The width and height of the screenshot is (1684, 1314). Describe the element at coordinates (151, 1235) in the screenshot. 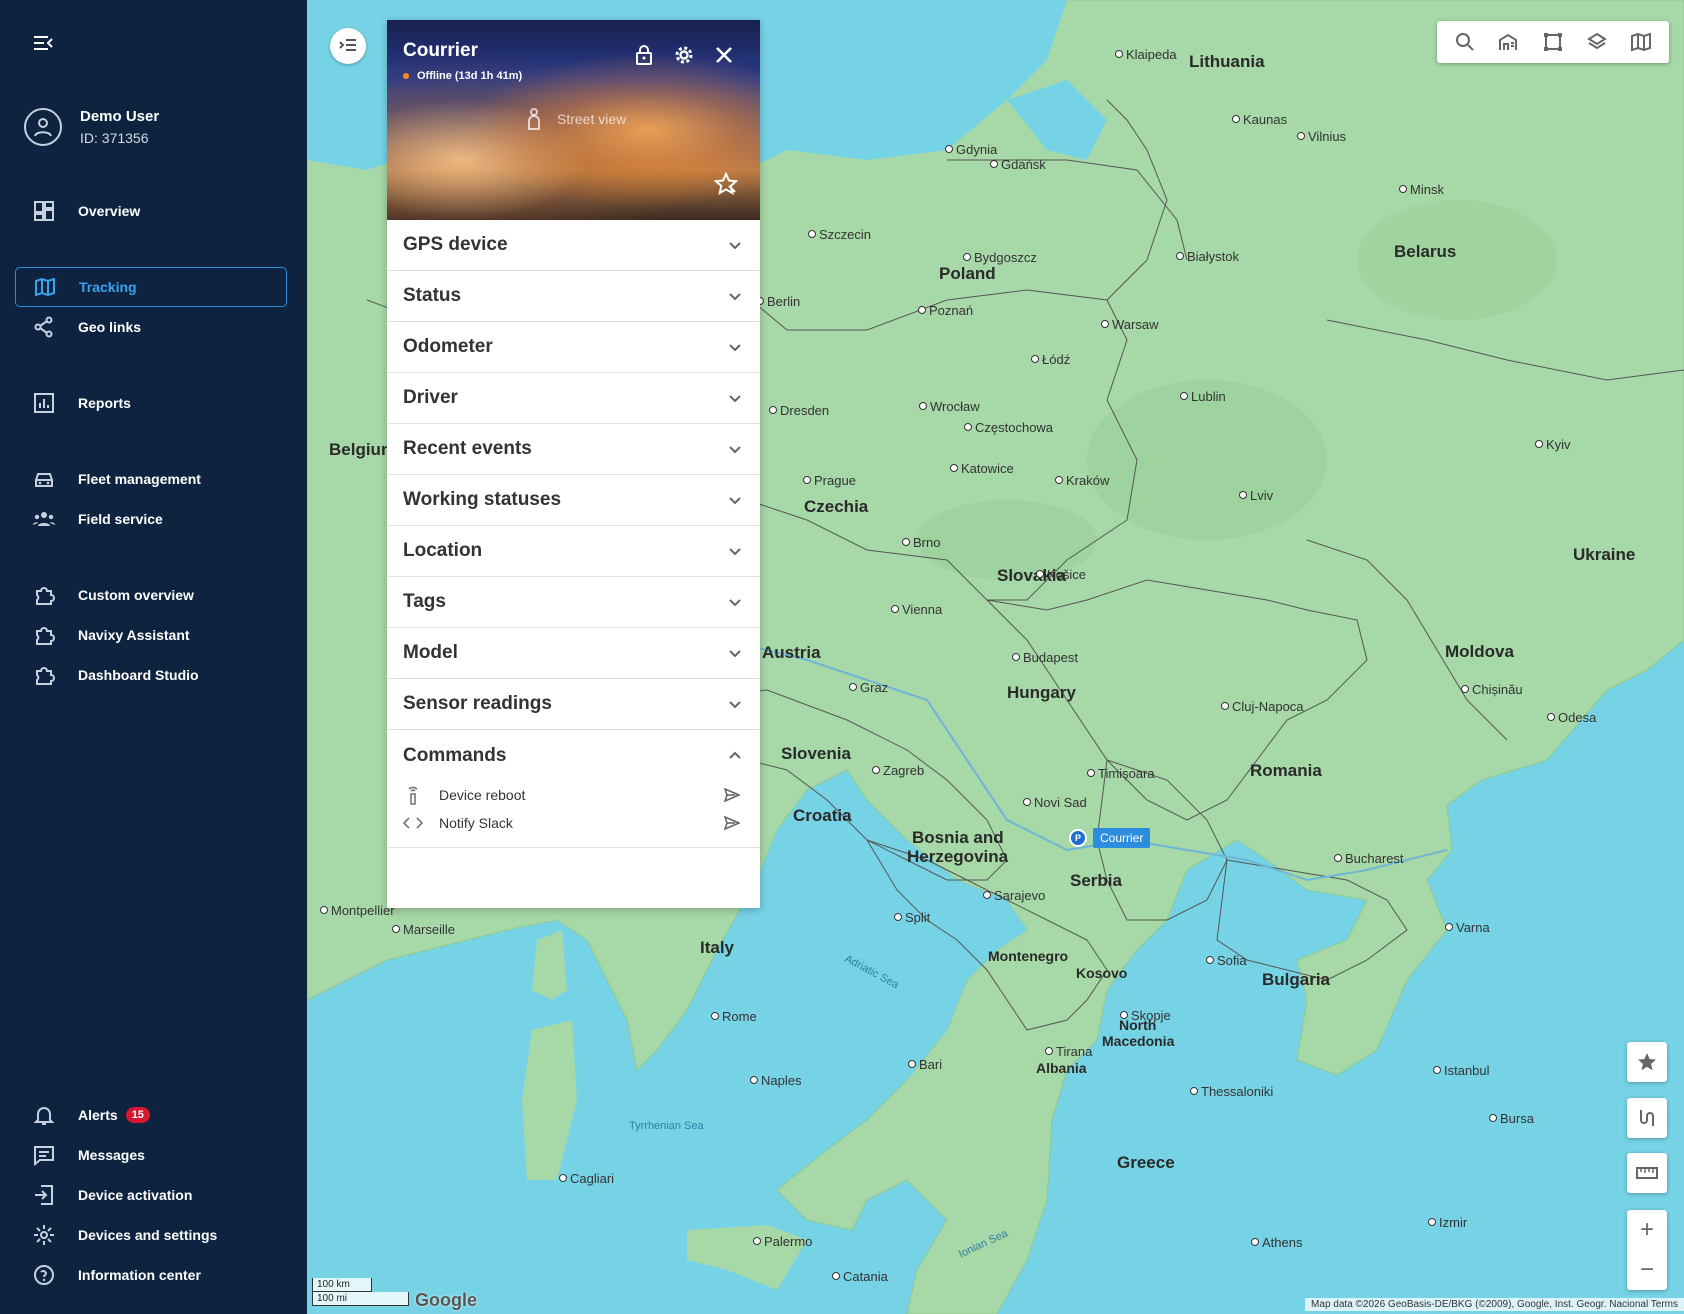

I see `nav-devices-settings: Devices and settings` at that location.